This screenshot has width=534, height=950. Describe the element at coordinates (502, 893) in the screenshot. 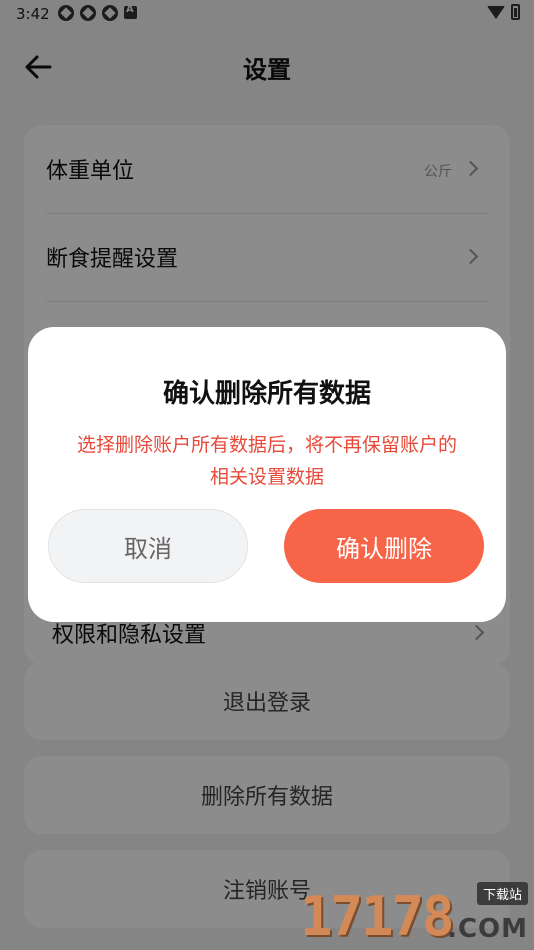

I see `watermark-badge: 下载站` at that location.